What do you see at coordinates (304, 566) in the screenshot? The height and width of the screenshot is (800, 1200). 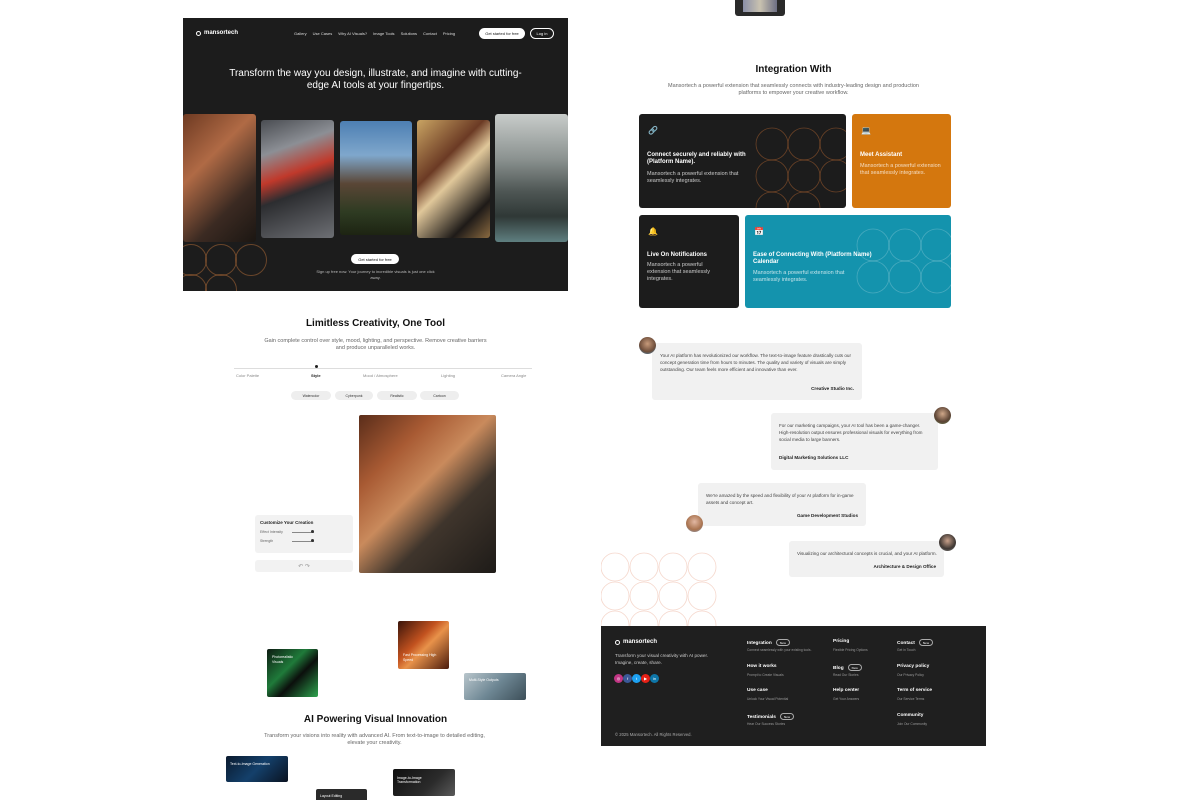 I see `undo-redo-bar: ↶ ↷` at bounding box center [304, 566].